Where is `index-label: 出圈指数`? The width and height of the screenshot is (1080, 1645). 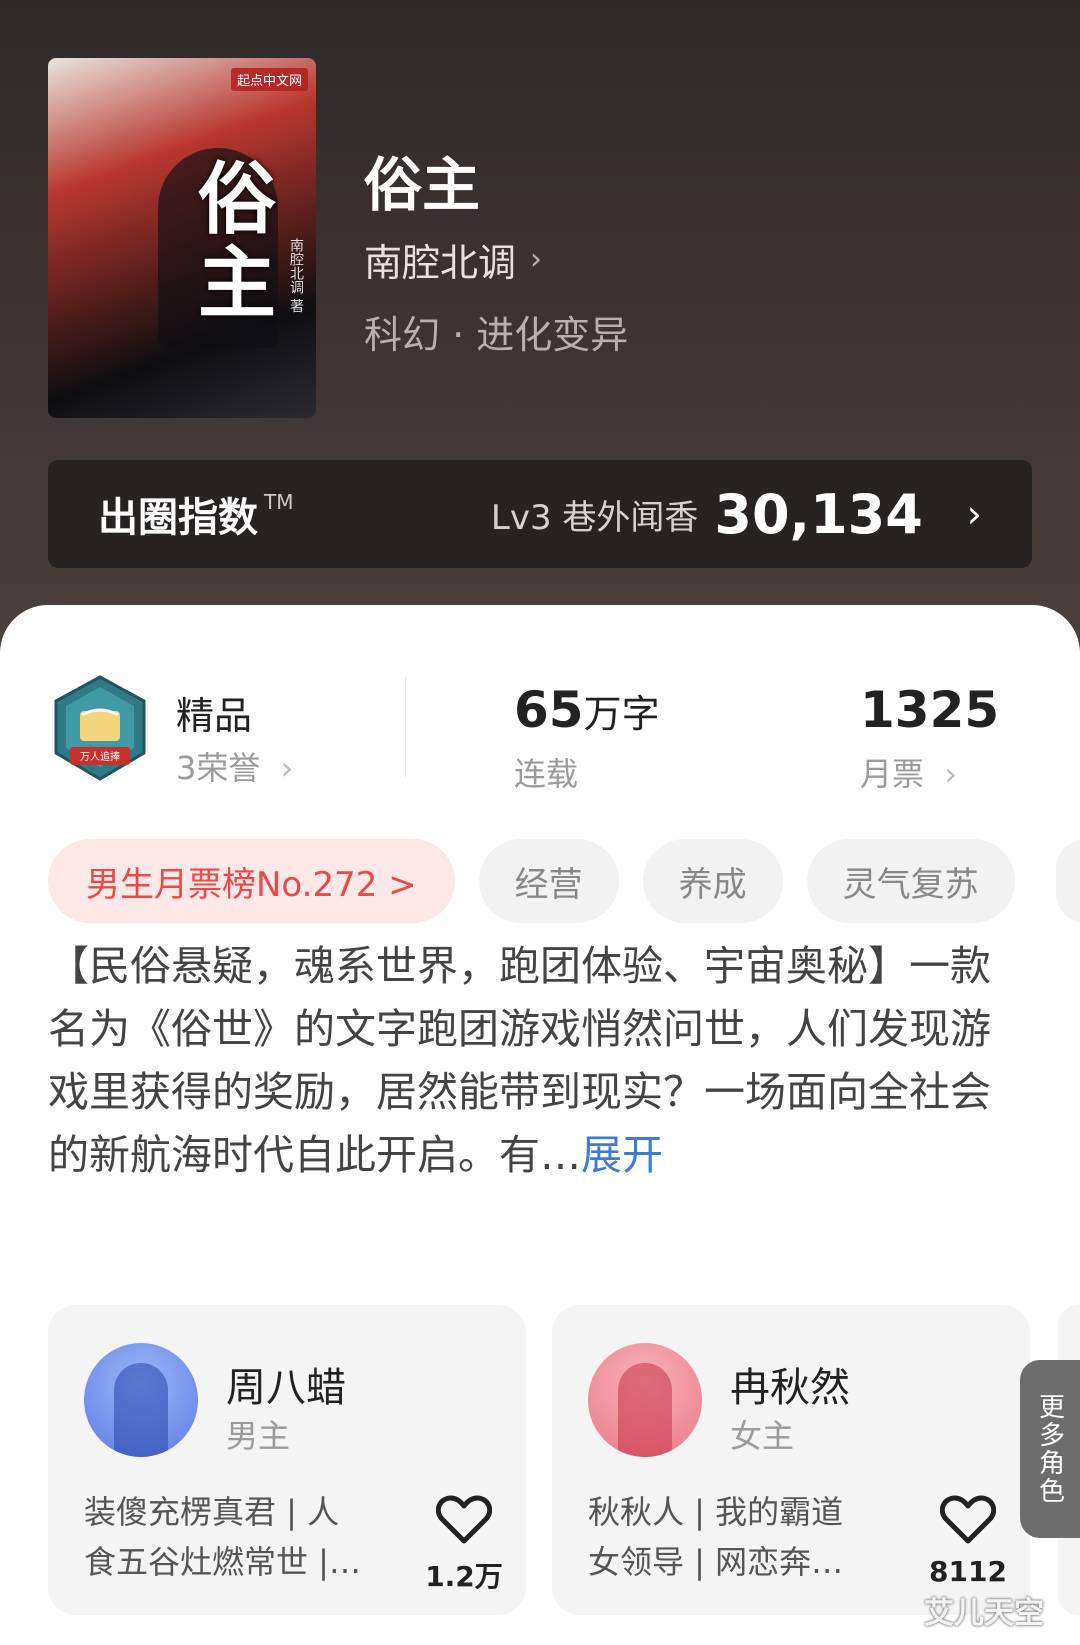
index-label: 出圈指数 is located at coordinates (178, 518).